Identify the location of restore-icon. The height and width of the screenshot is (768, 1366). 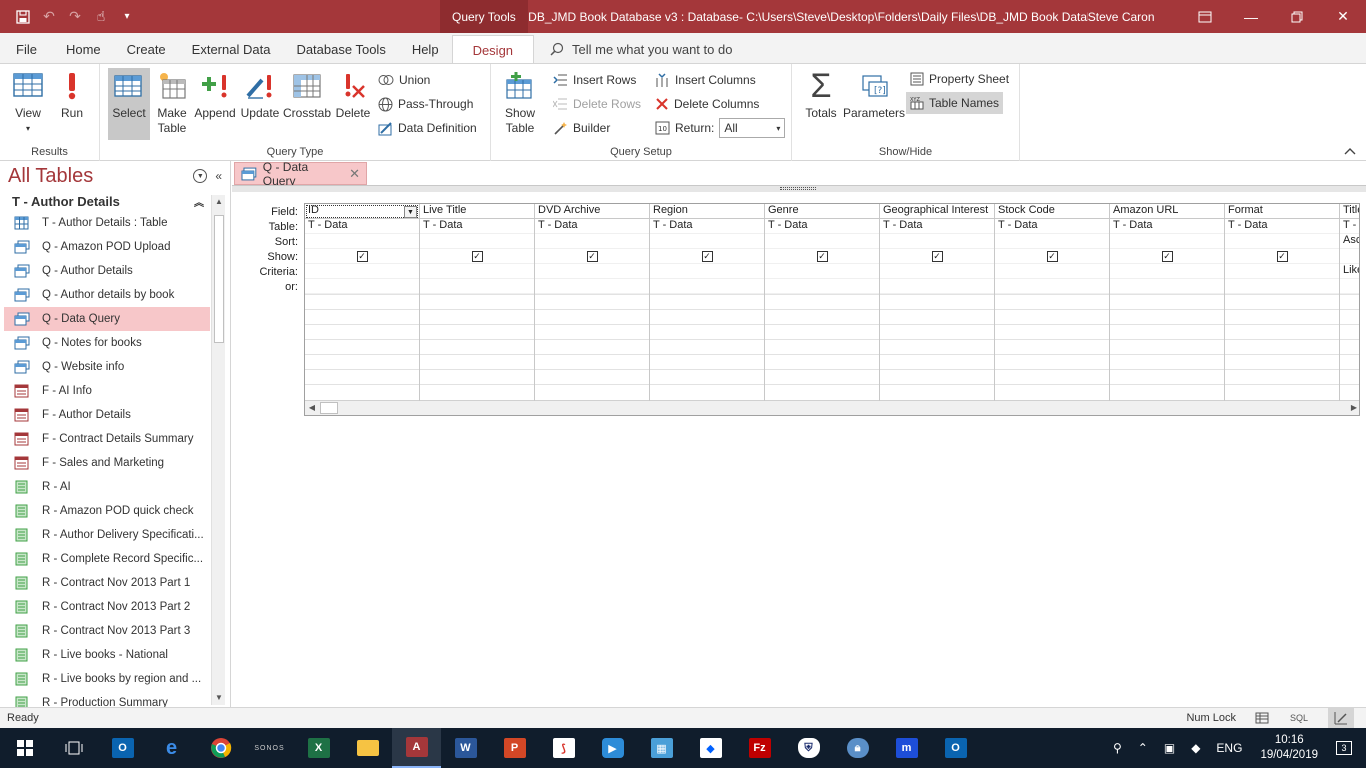
(1297, 16).